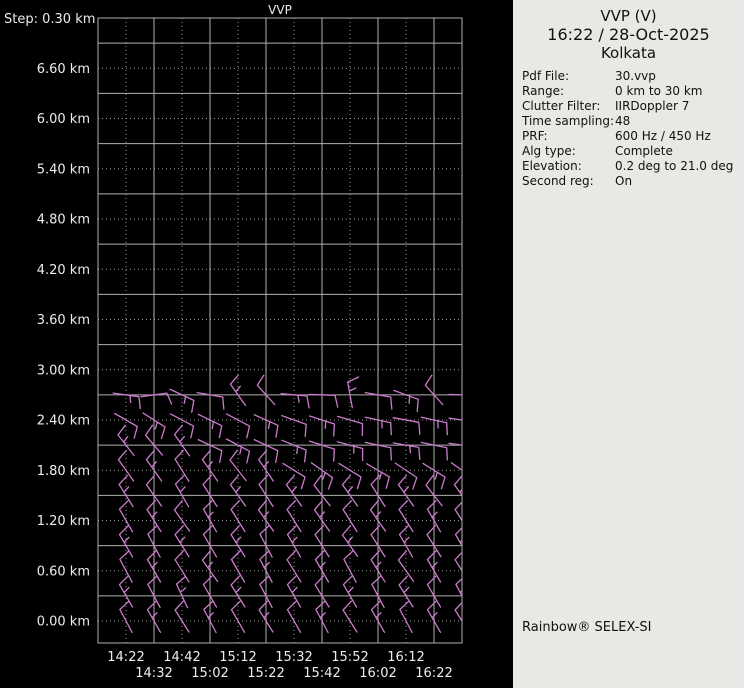 The width and height of the screenshot is (744, 688). What do you see at coordinates (63, 119) in the screenshot?
I see `svg-text: 6.00 km` at bounding box center [63, 119].